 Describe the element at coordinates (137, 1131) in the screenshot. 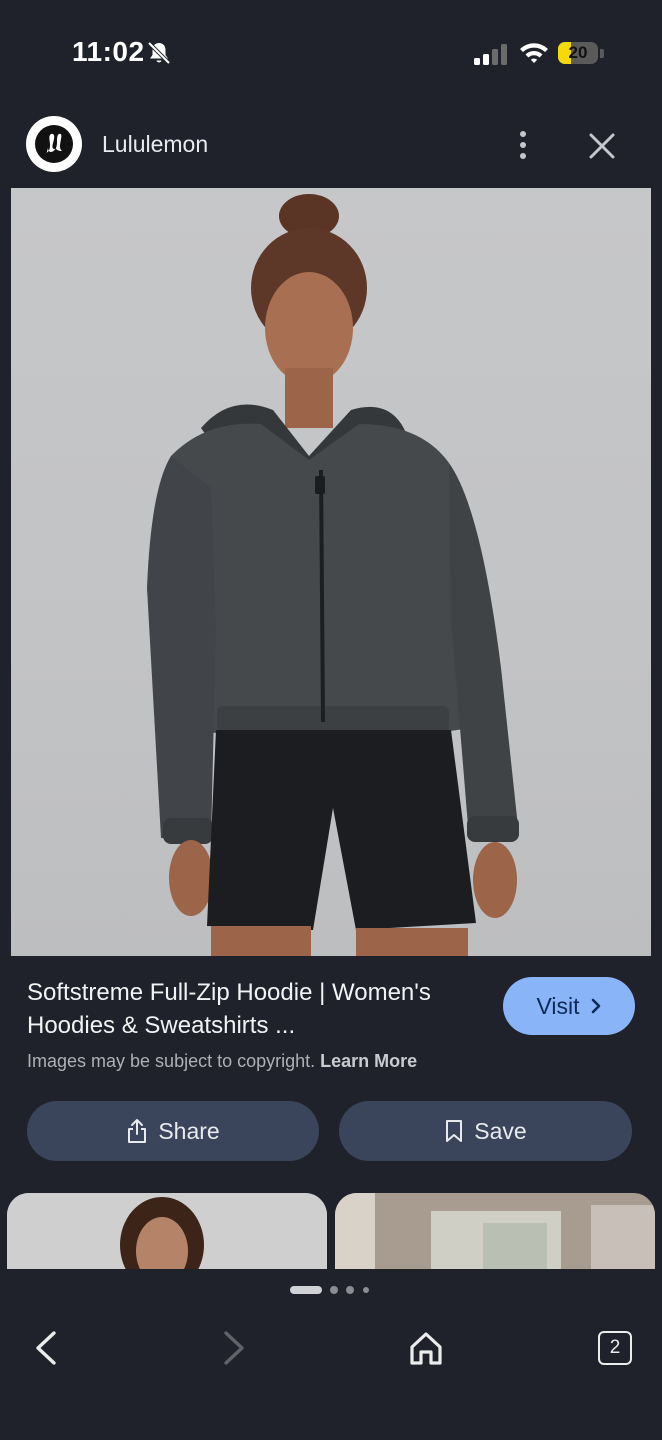

I see `share-icon` at that location.